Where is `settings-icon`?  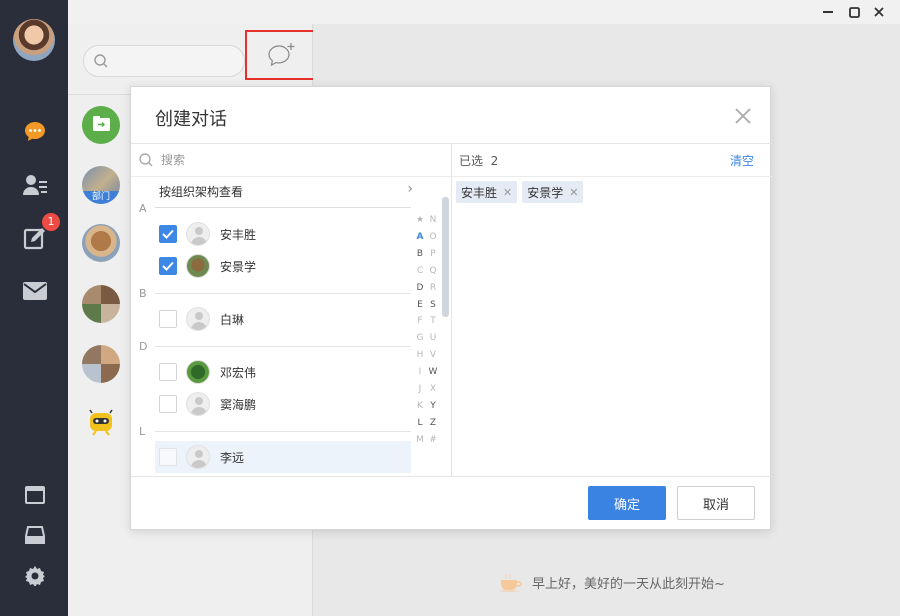 settings-icon is located at coordinates (35, 576).